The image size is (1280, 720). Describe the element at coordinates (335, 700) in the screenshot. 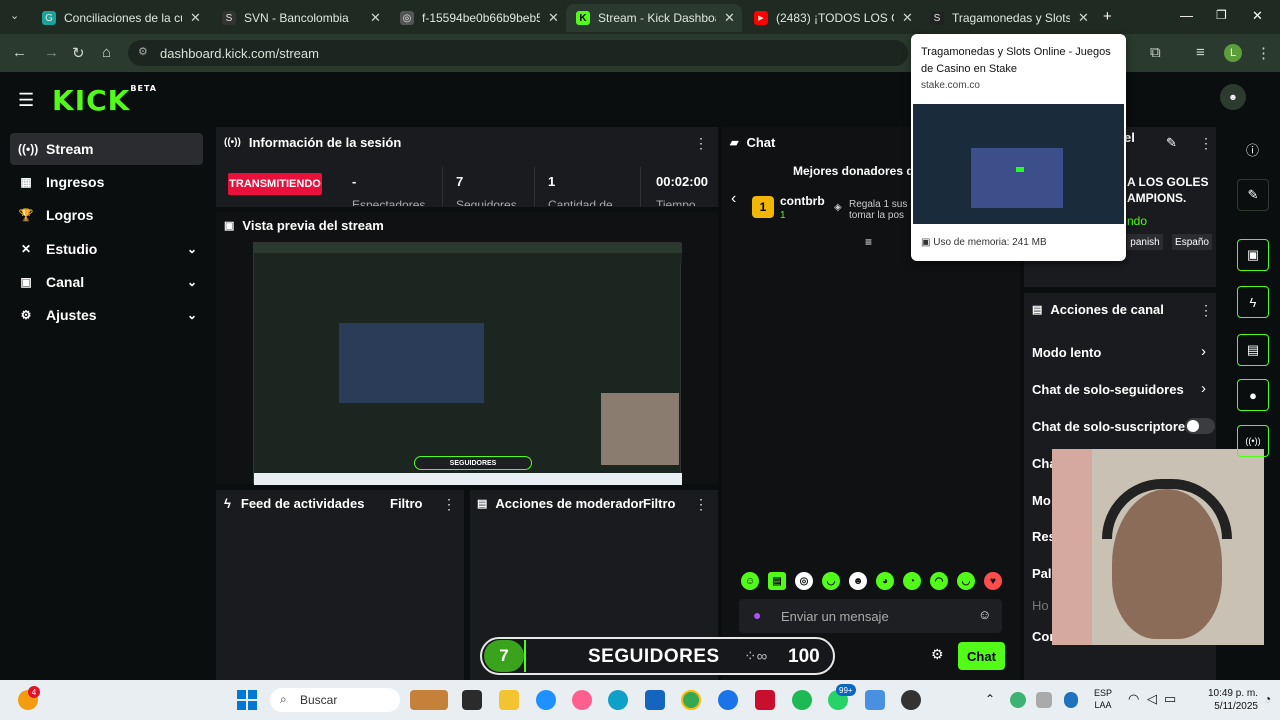

I see `taskbar-search-box: ⌕ Buscar` at that location.